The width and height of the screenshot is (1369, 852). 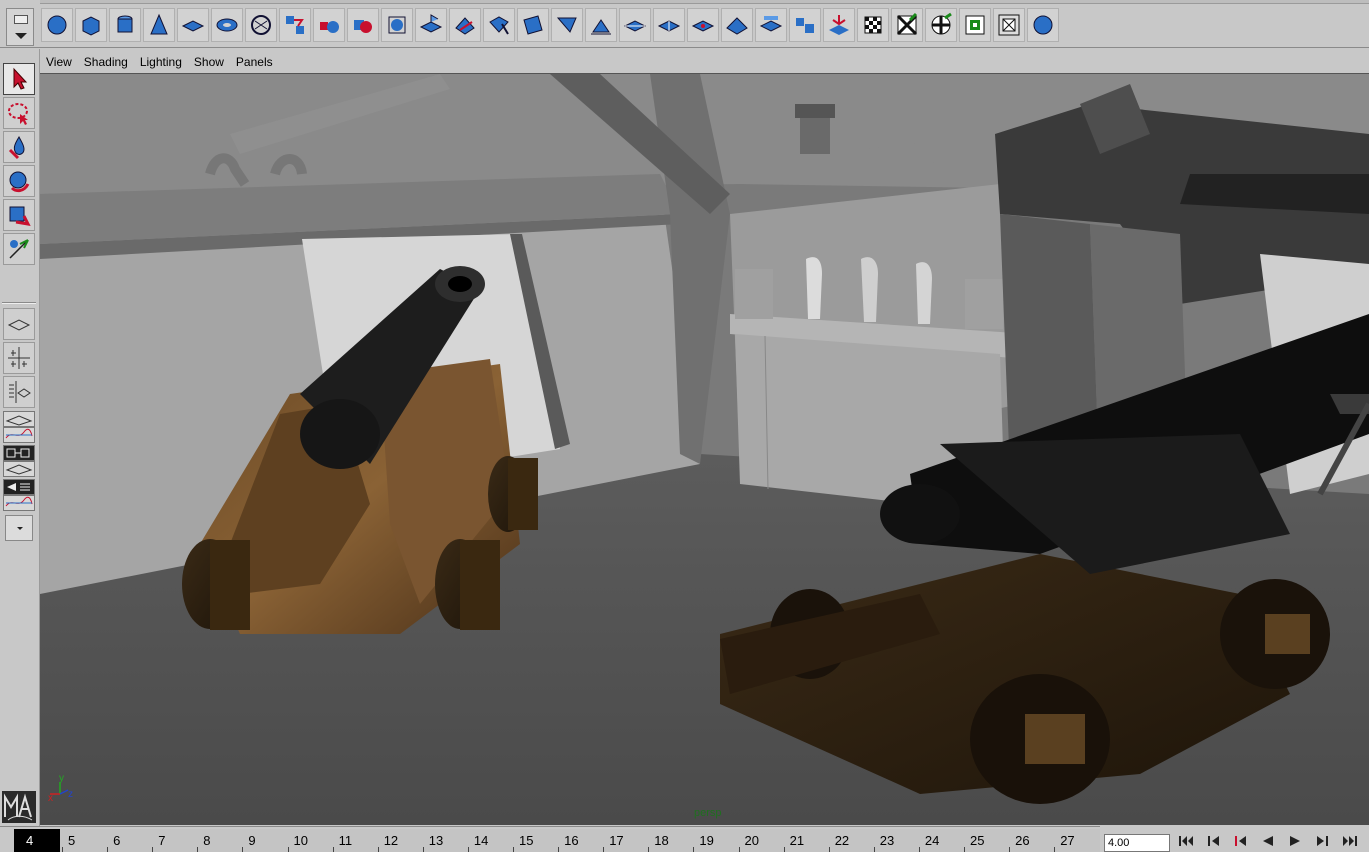 What do you see at coordinates (295, 25) in the screenshot?
I see `shelf-button-combine` at bounding box center [295, 25].